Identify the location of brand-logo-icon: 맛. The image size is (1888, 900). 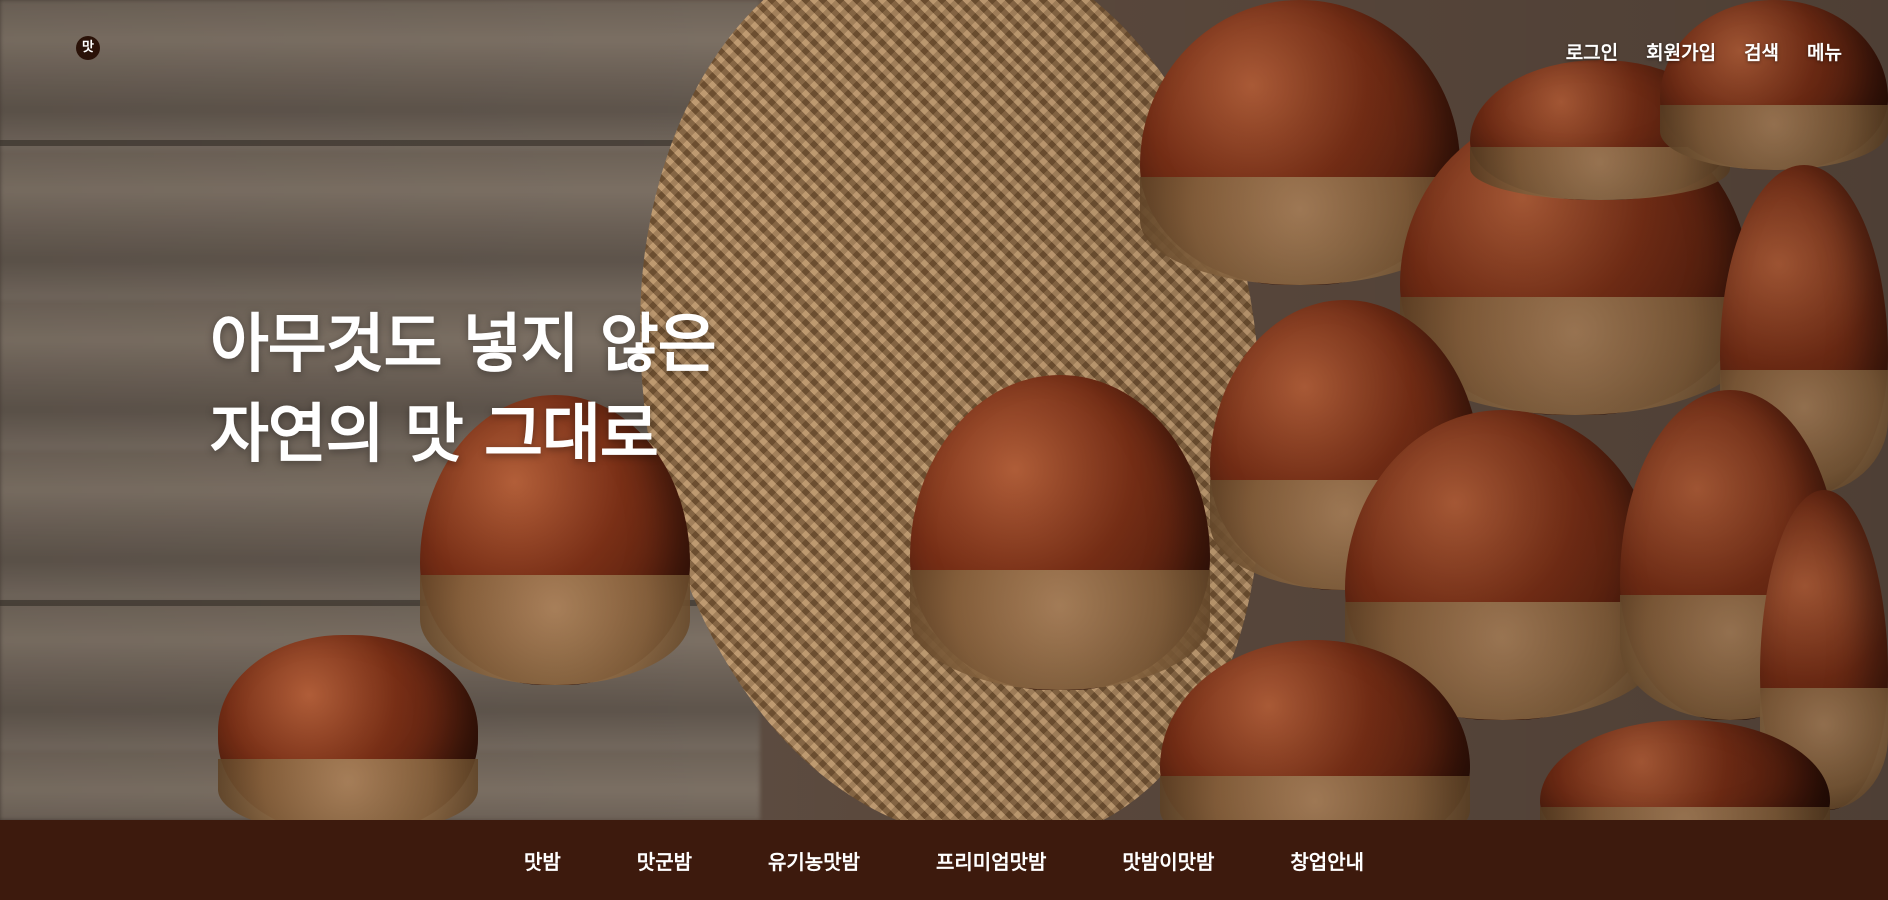
(88, 48).